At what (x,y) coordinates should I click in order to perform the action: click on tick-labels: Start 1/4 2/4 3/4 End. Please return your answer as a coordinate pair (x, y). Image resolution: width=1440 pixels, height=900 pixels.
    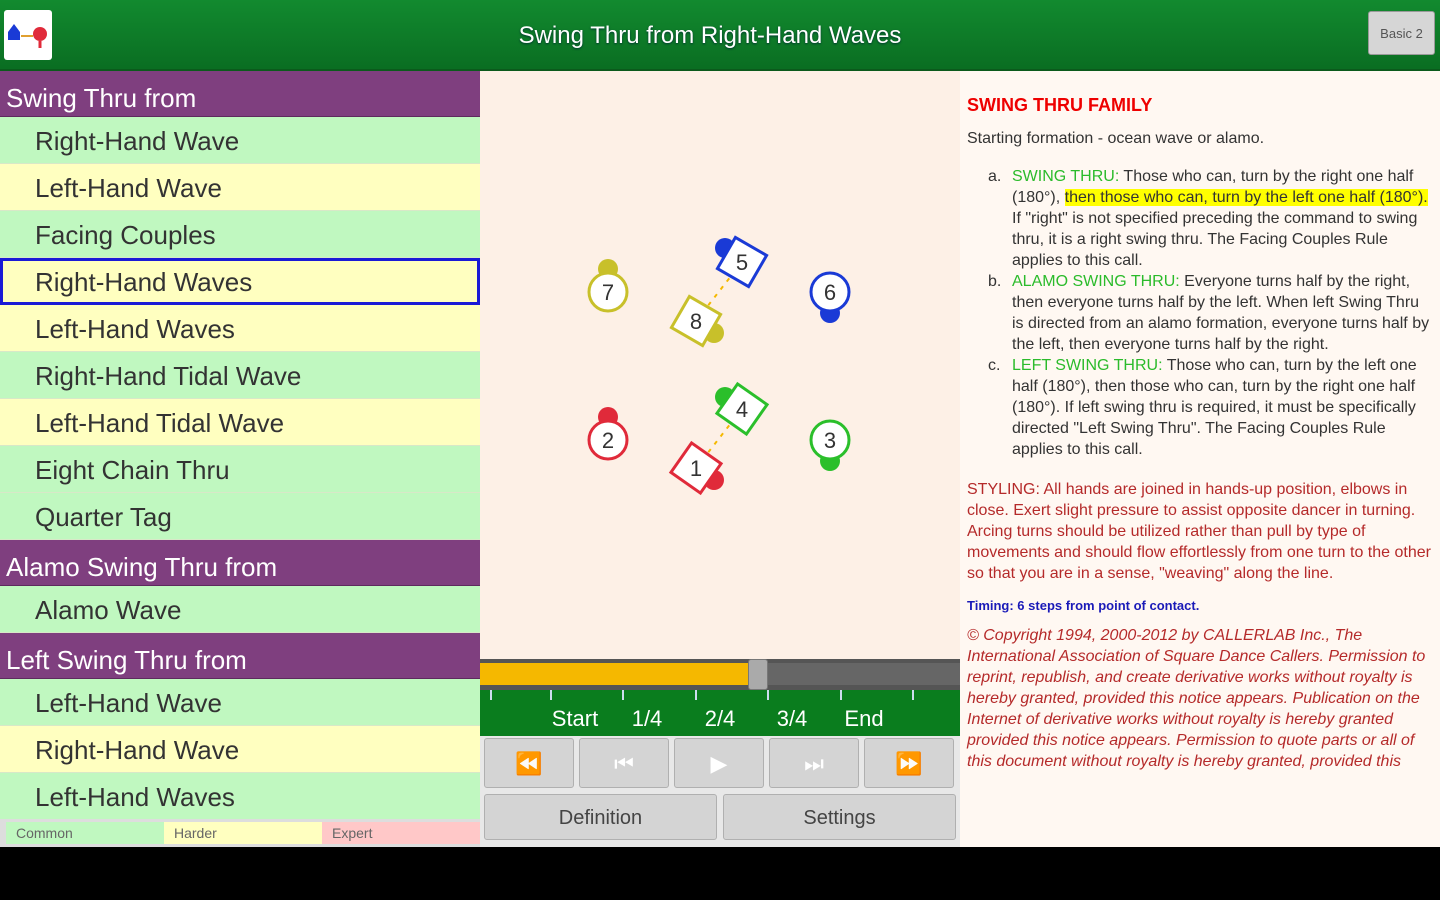
    Looking at the image, I should click on (720, 719).